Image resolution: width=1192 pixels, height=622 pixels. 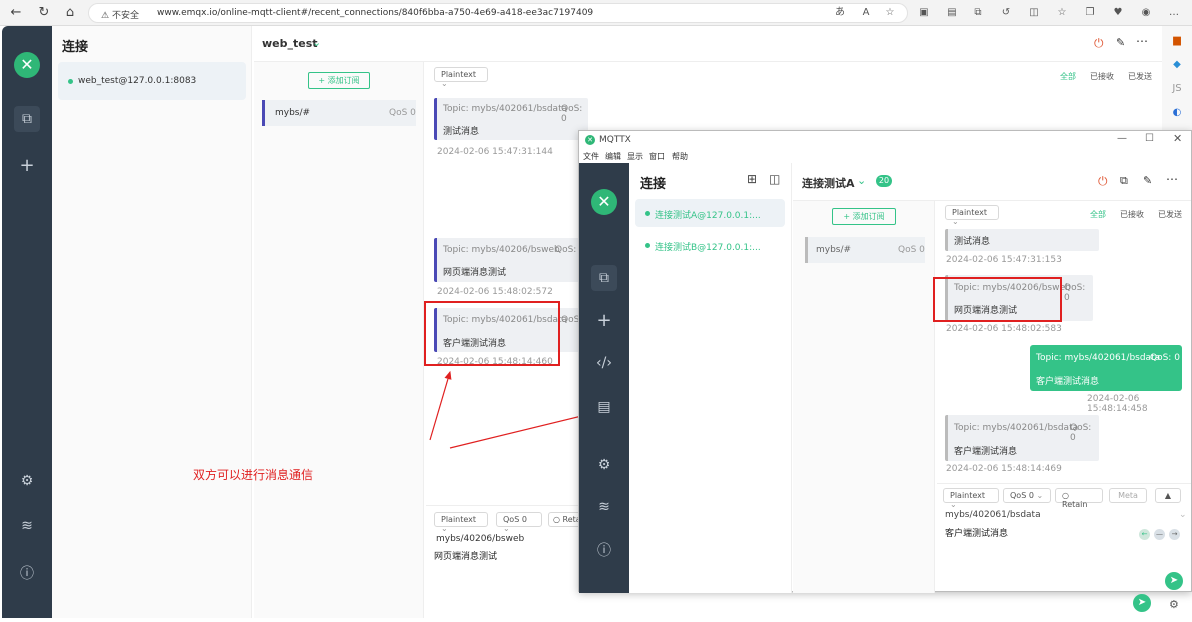 I want to click on script-icon: ‹/›, so click(x=604, y=363).